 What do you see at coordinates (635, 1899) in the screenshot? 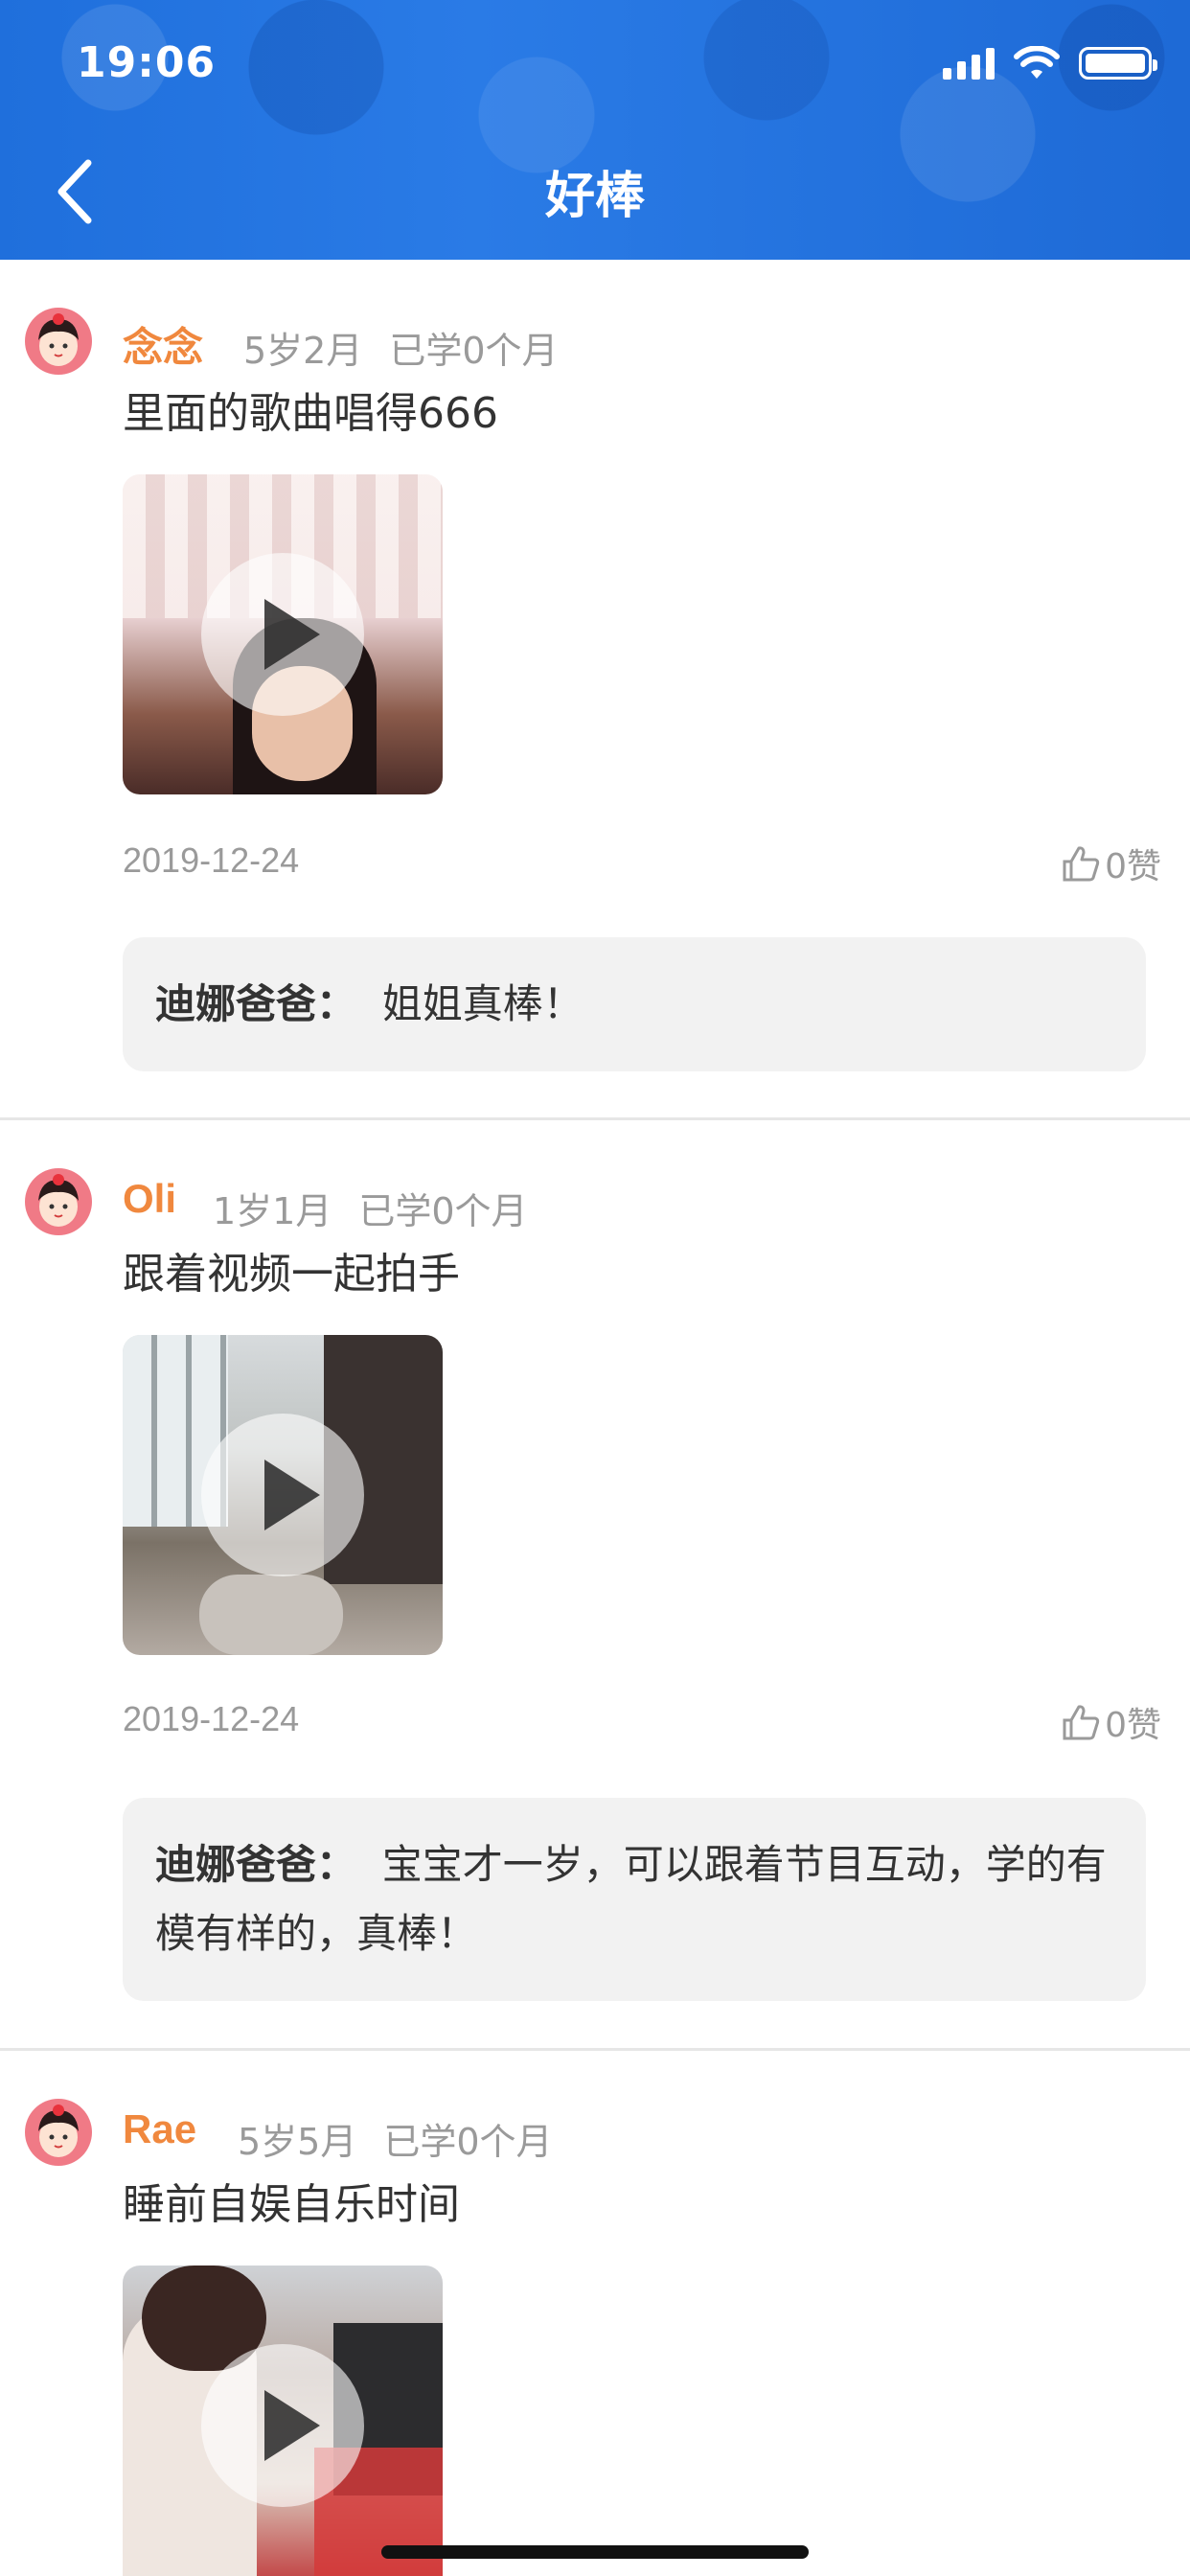
I see `teacher-reply: 迪娜爸爸： 宝宝才一岁，可以跟着节目互动，学的有模有样的，真棒！` at bounding box center [635, 1899].